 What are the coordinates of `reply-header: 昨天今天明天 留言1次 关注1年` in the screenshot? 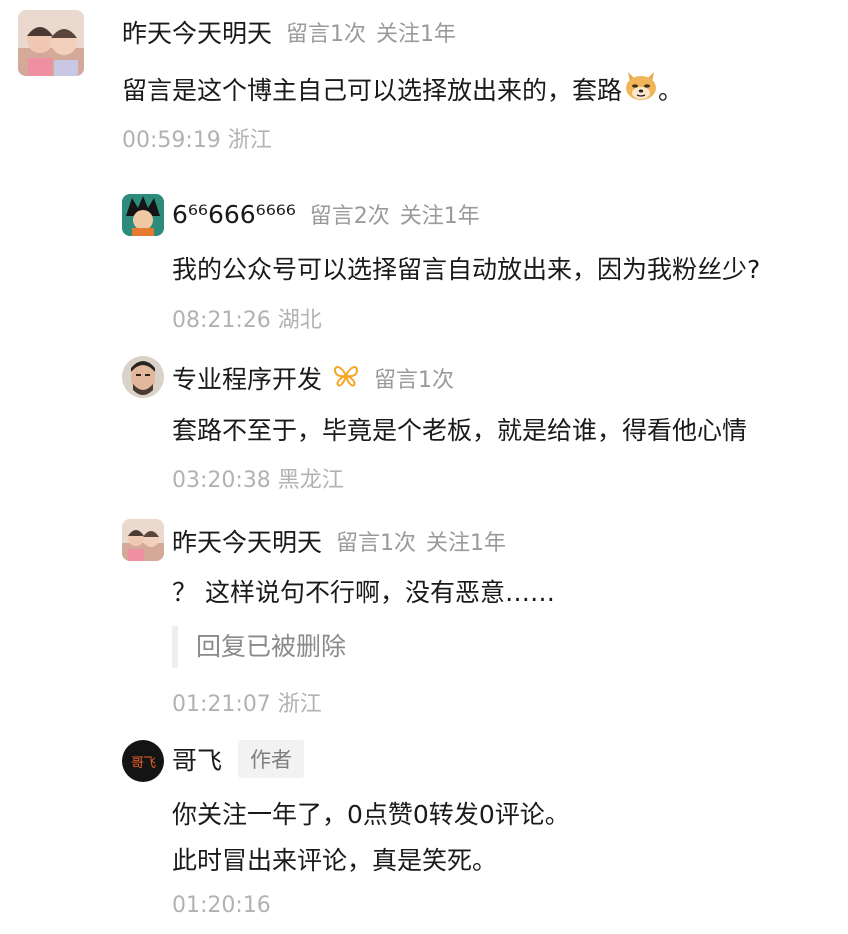 It's located at (339, 541).